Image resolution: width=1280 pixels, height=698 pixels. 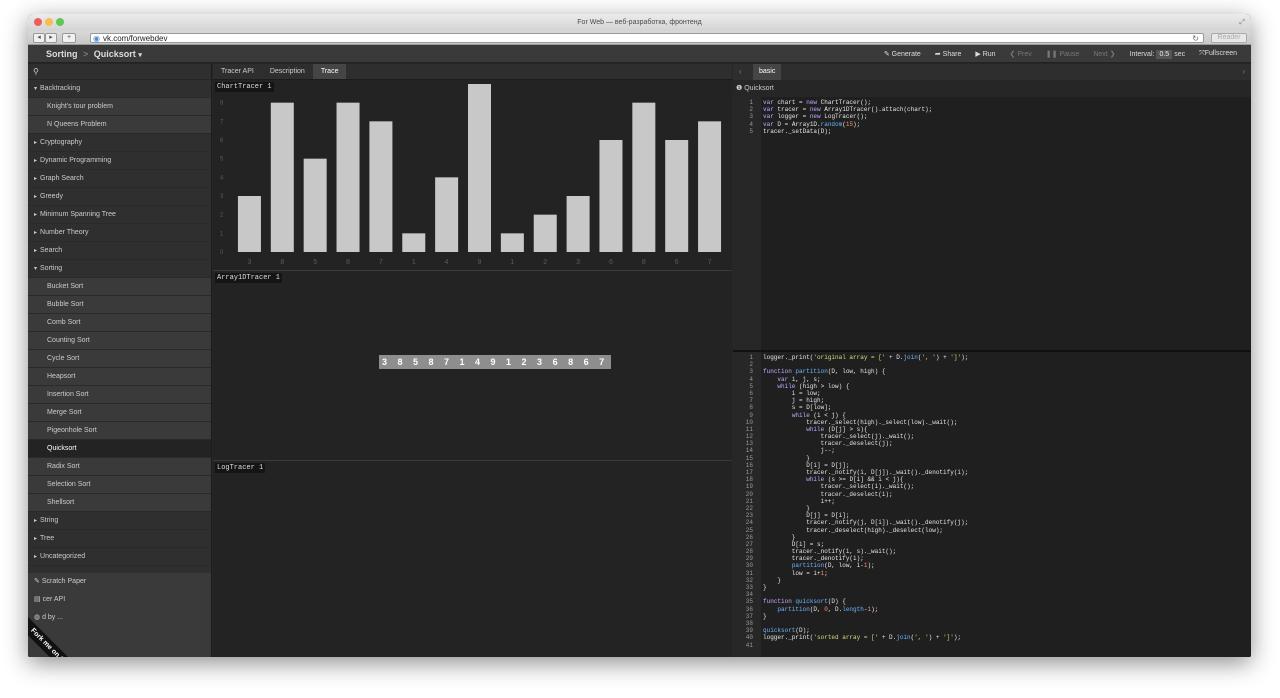 I want to click on prev-label: Prev, so click(x=1024, y=54).